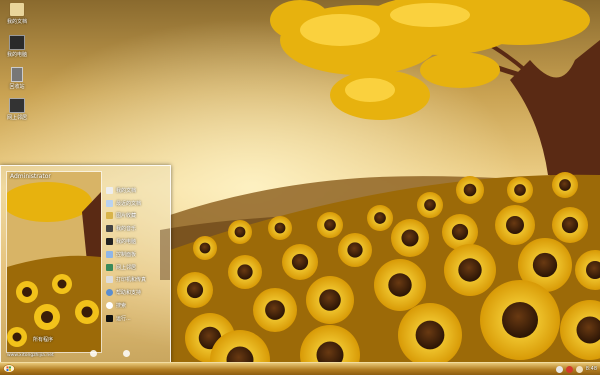  What do you see at coordinates (54, 262) in the screenshot?
I see `wallpaper-preview` at bounding box center [54, 262].